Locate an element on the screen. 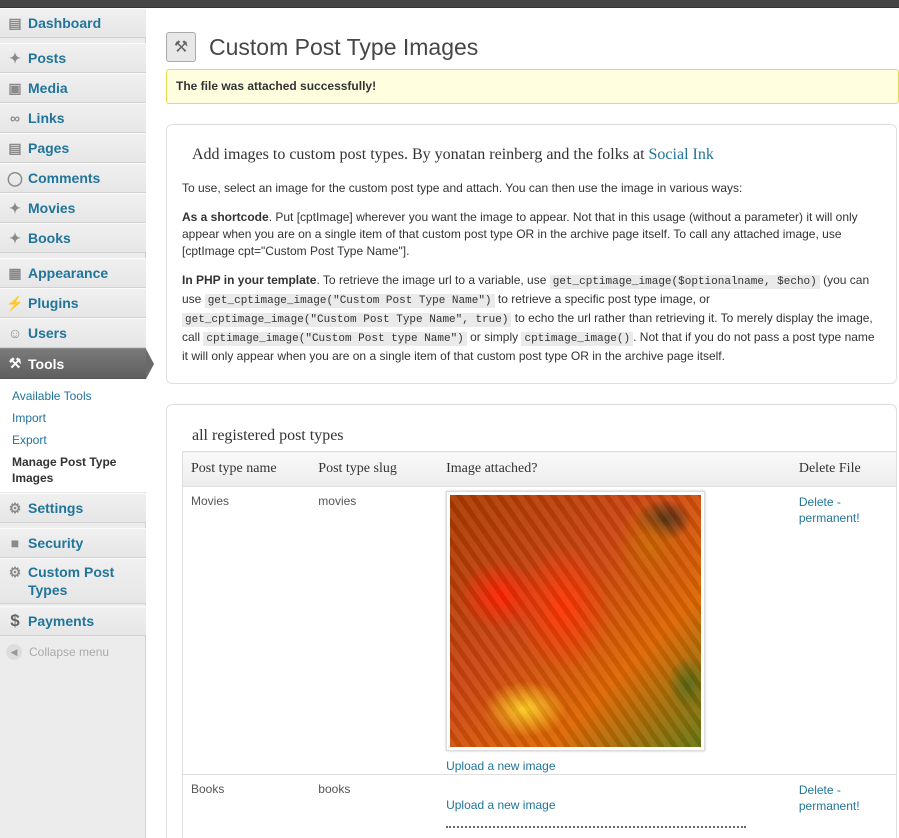  php-text-5: or simply is located at coordinates (494, 337).